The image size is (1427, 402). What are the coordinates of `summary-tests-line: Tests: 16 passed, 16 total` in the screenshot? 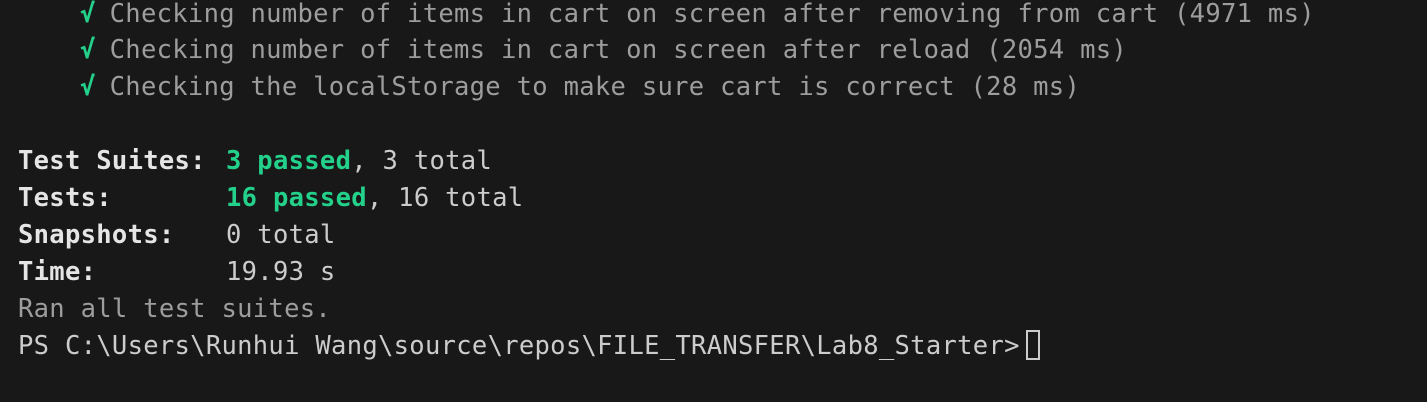 It's located at (270, 198).